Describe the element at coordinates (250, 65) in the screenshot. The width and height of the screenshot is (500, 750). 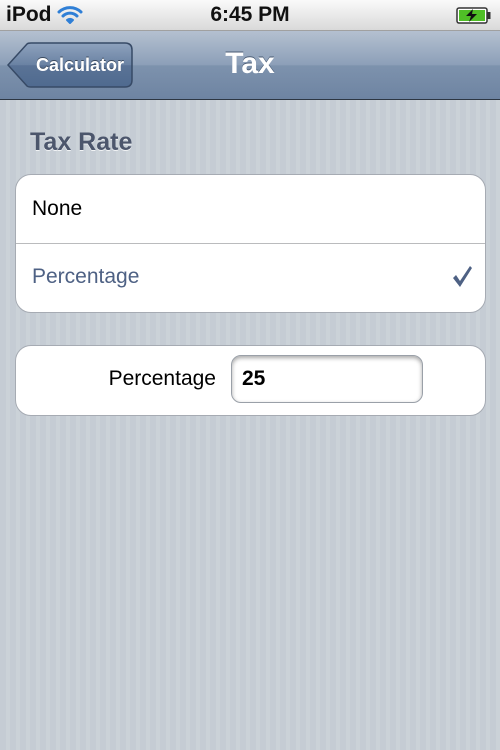
I see `navigation-bar: Tax Calculator` at that location.